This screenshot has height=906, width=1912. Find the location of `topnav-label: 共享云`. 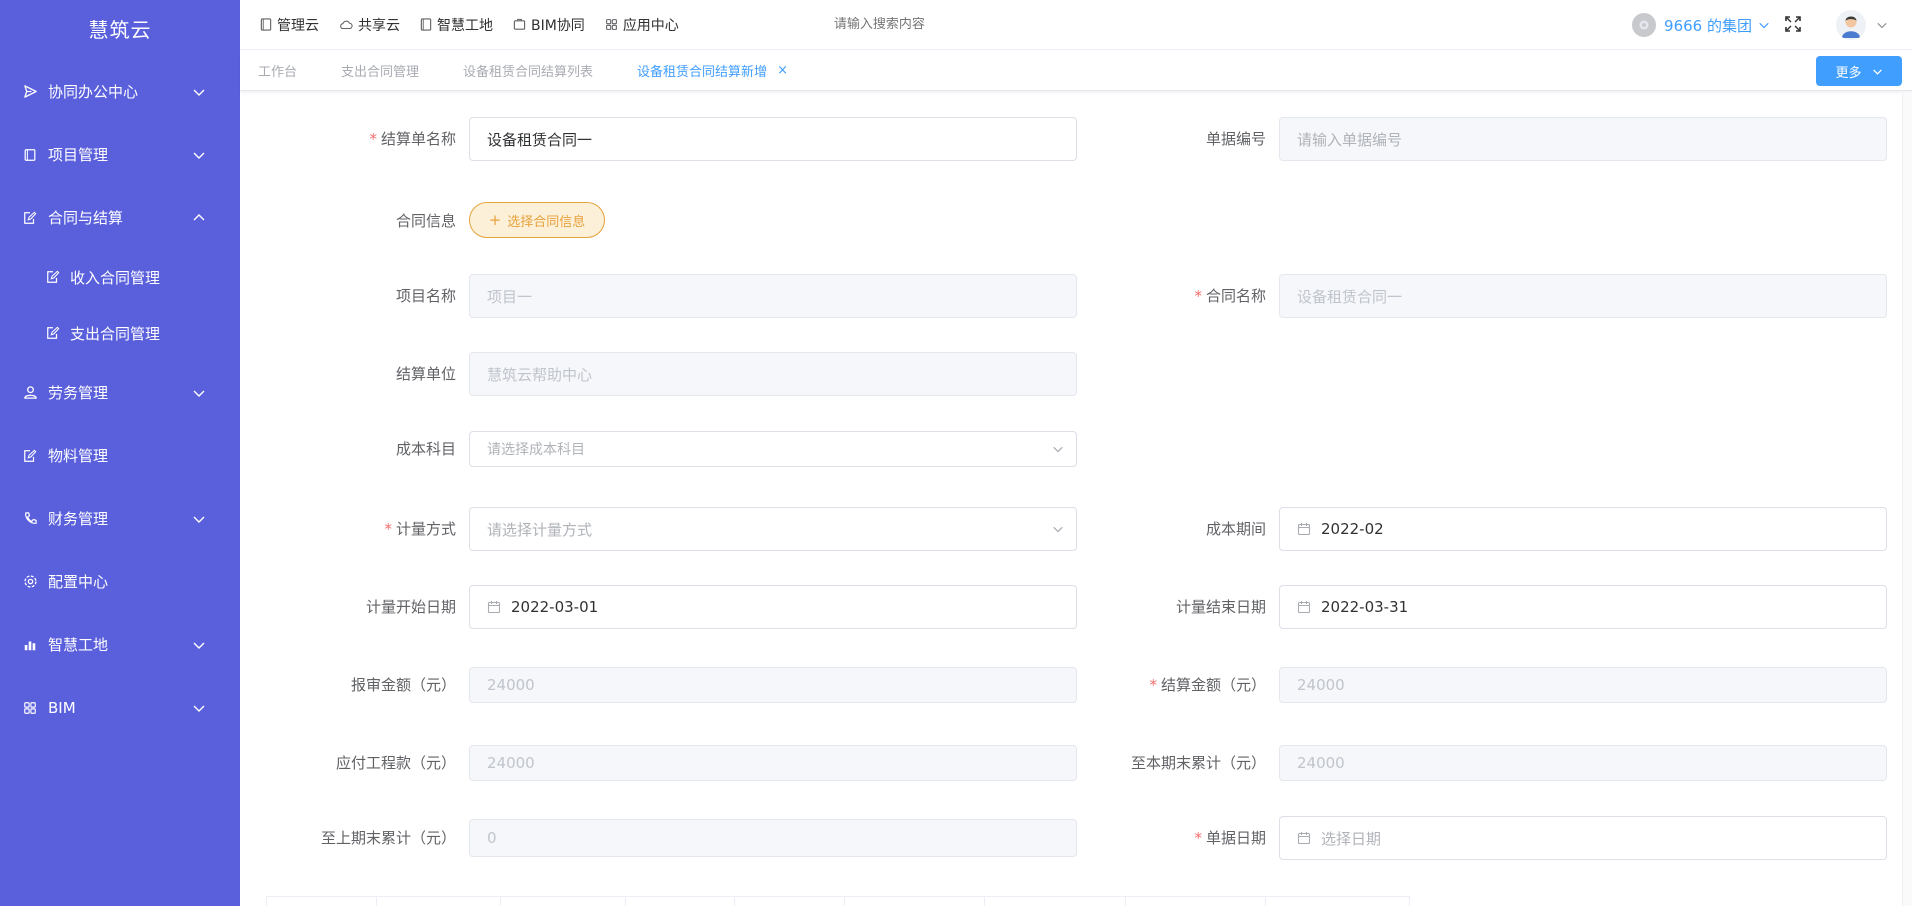

topnav-label: 共享云 is located at coordinates (379, 25).